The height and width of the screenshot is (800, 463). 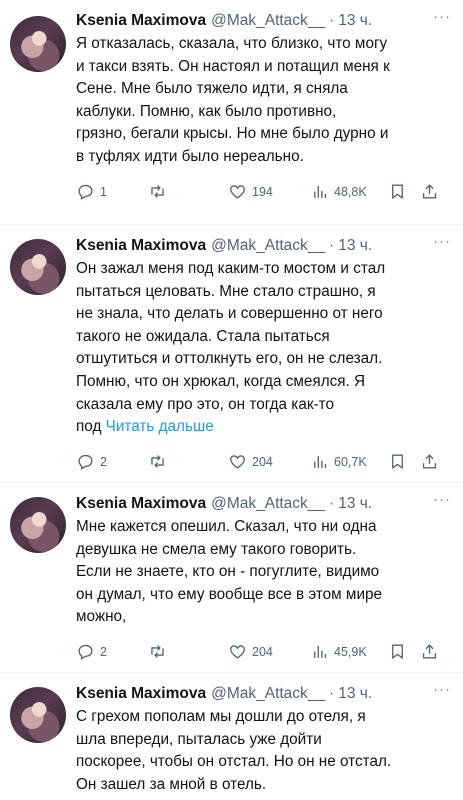 I want to click on views-count: 48,8K, so click(x=350, y=191).